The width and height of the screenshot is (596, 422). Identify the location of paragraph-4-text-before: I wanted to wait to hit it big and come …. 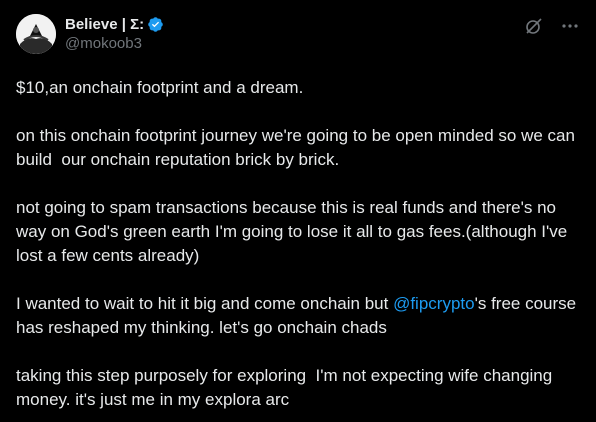
(205, 303).